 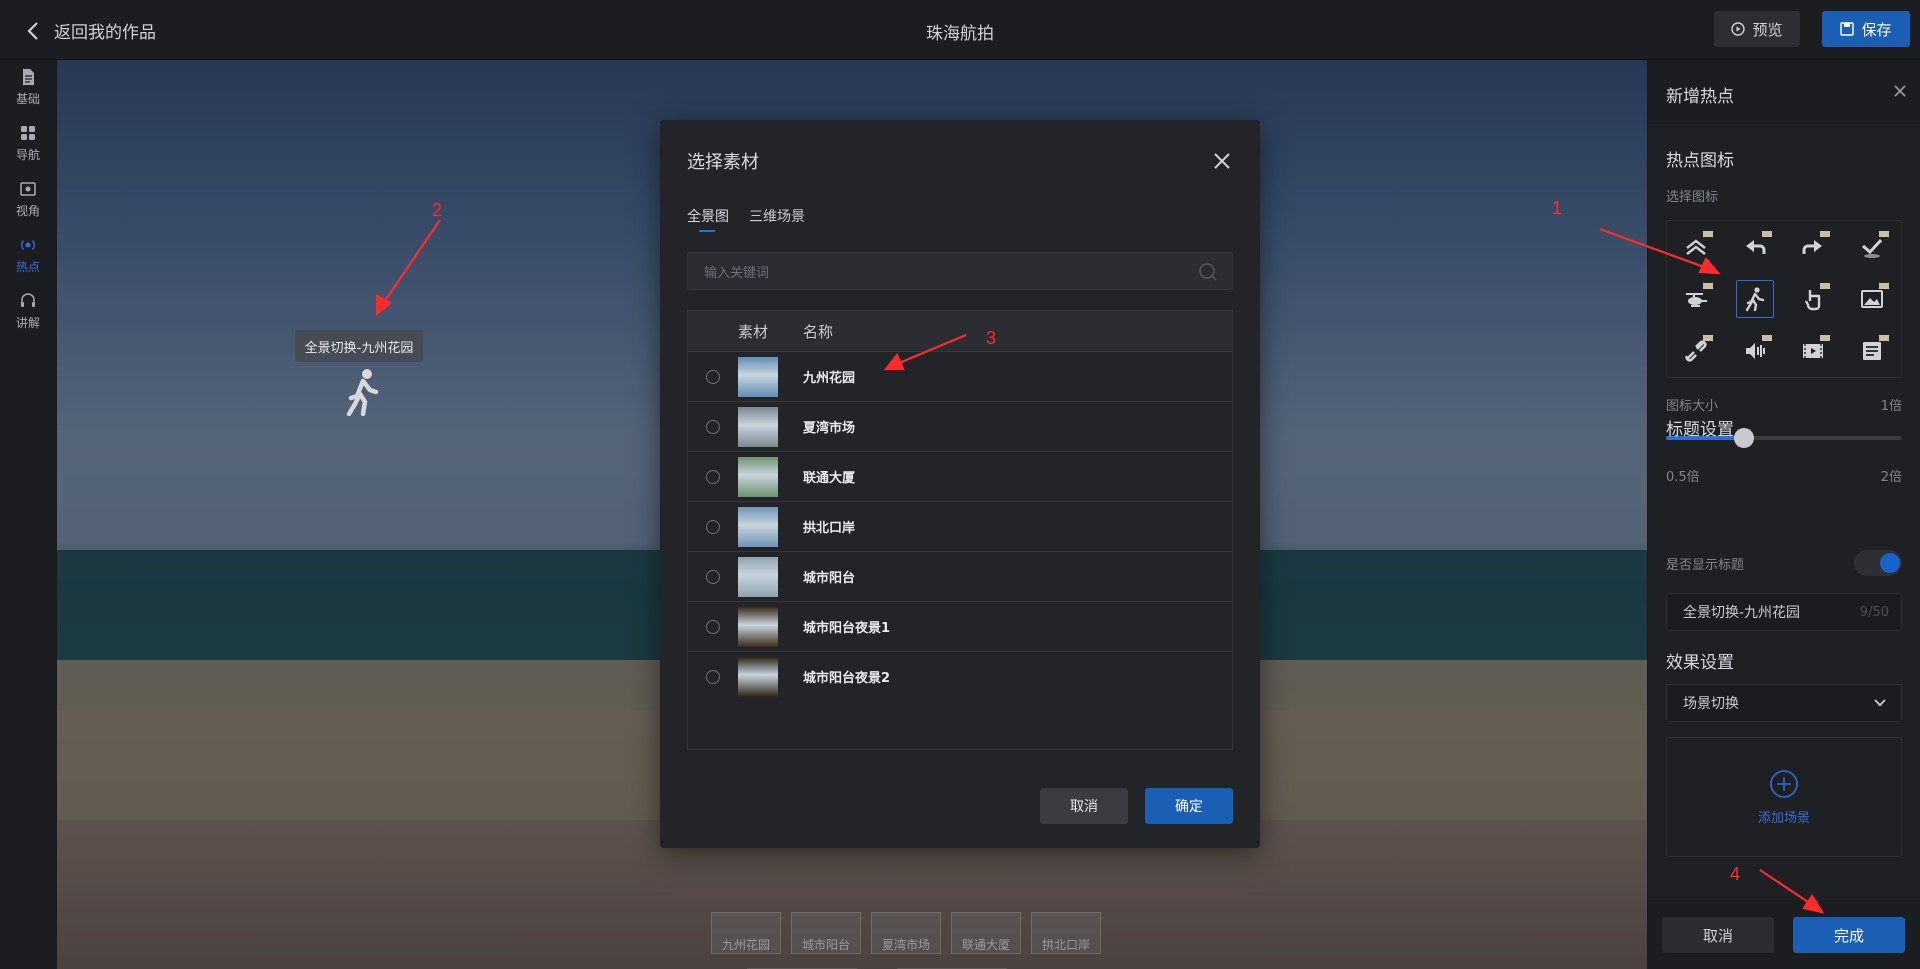 I want to click on table-row: 拱北口岸, so click(x=960, y=526).